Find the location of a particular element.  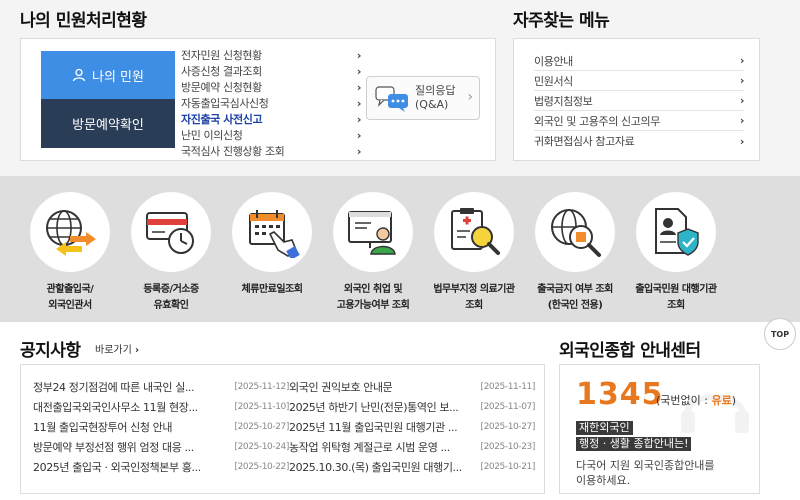

my-complaints-button-label: 나의 민원 is located at coordinates (118, 77).